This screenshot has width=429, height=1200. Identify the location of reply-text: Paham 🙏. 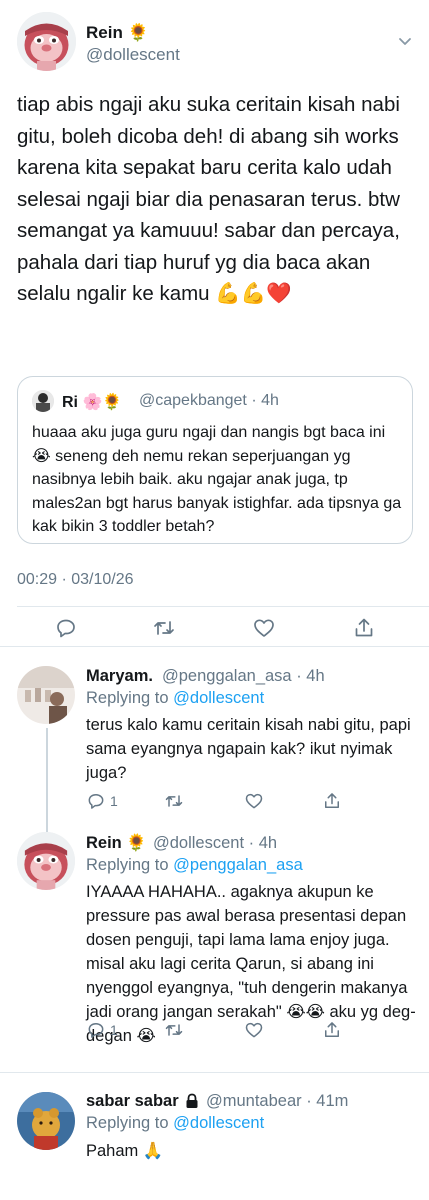
(125, 1151).